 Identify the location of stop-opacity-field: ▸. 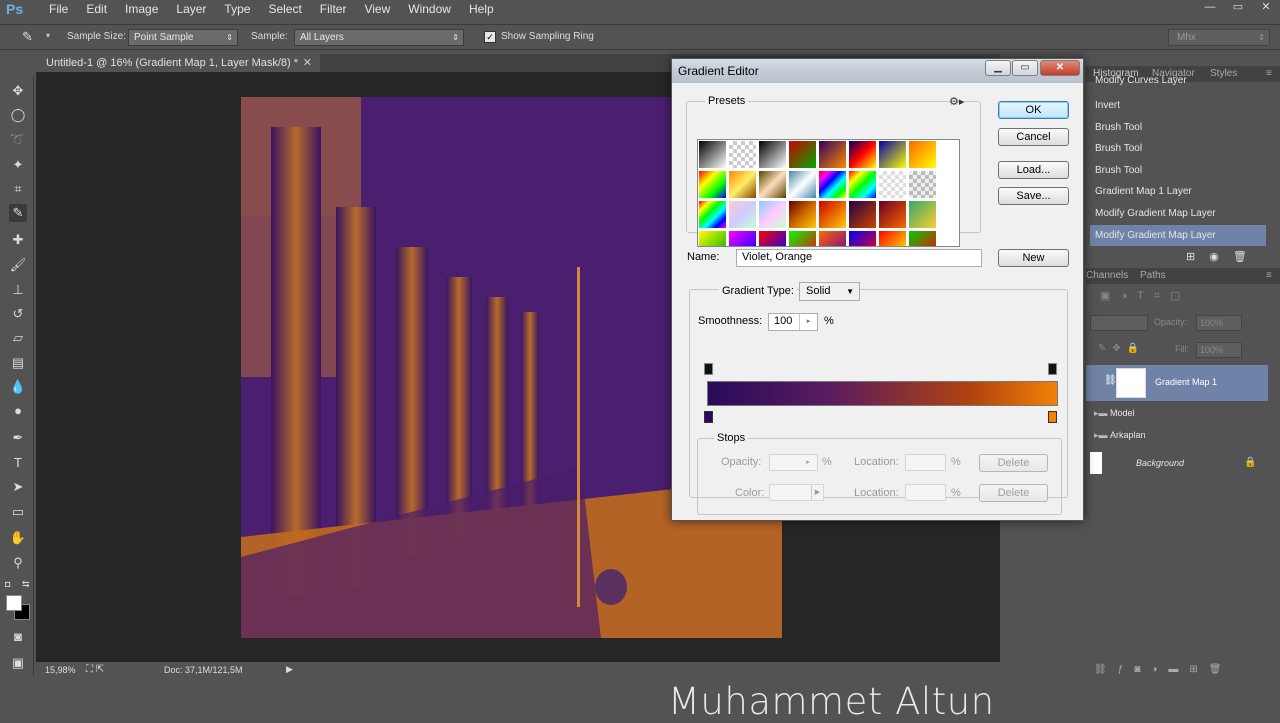
(793, 462).